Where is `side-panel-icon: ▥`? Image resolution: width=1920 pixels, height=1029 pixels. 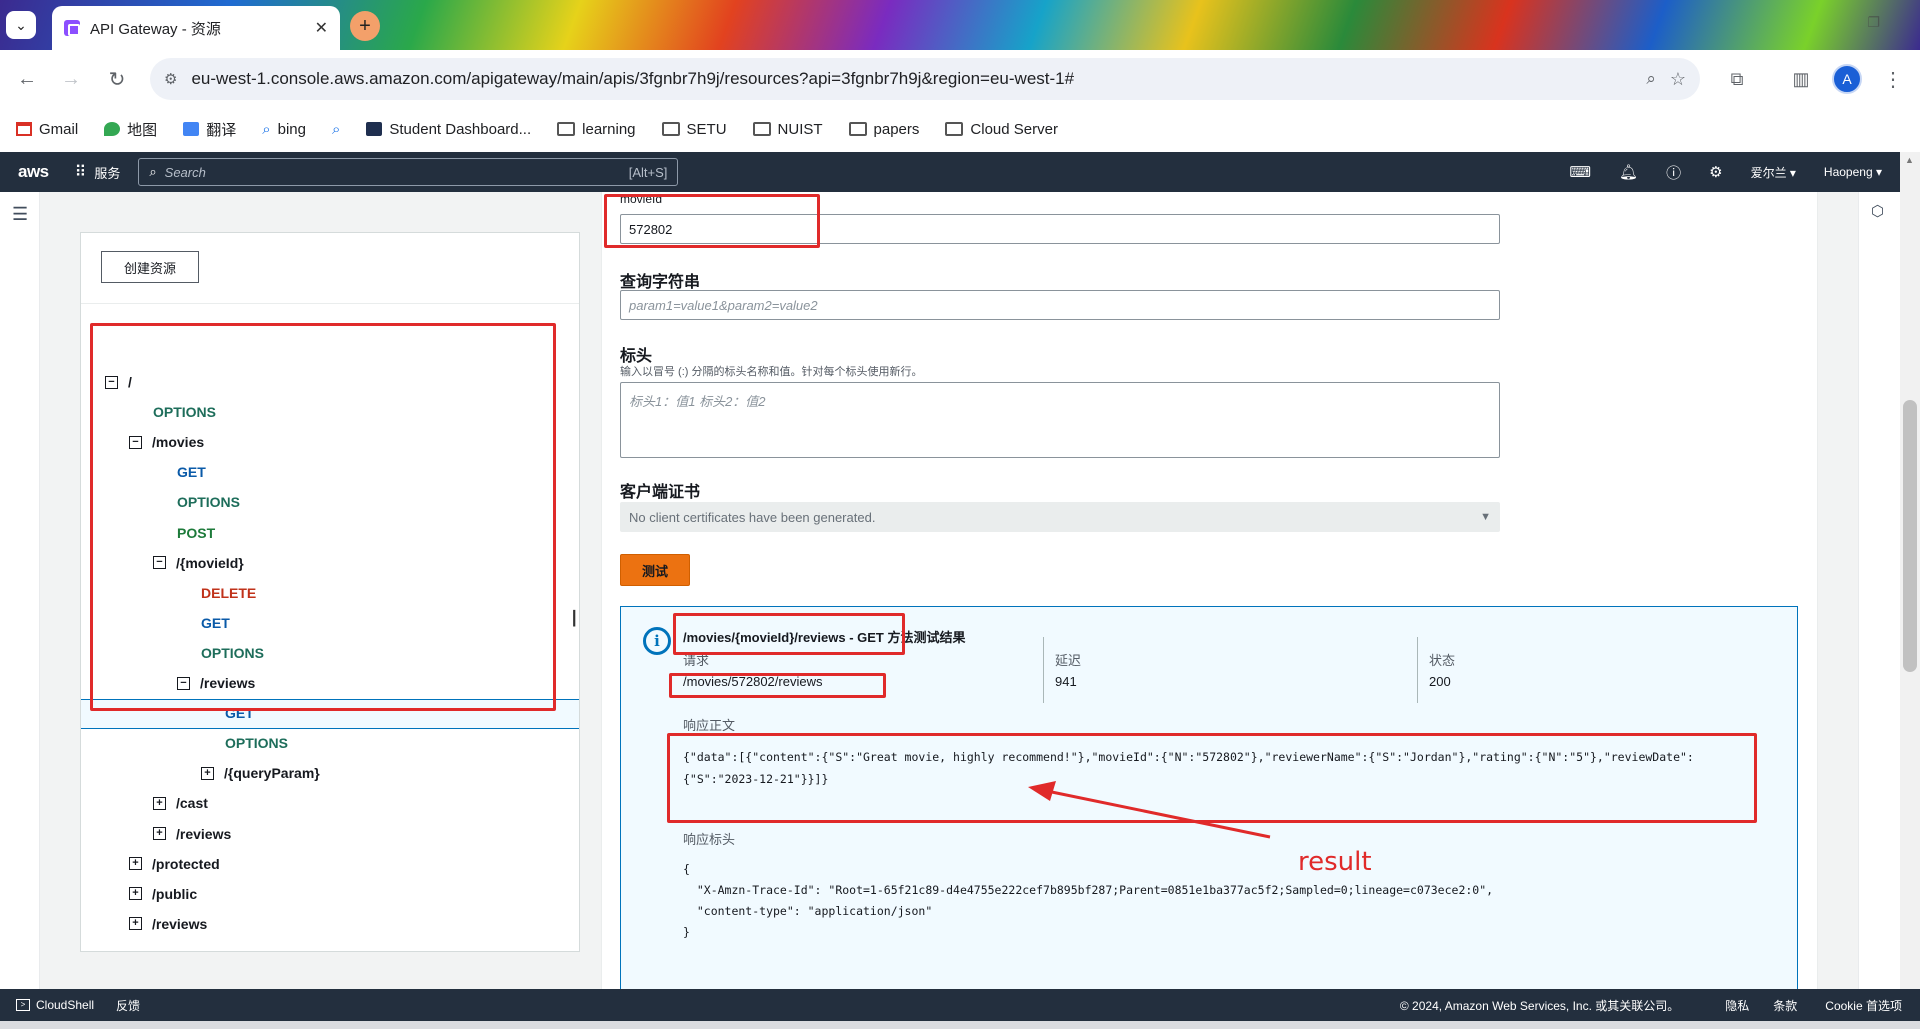
side-panel-icon: ▥ is located at coordinates (1801, 79).